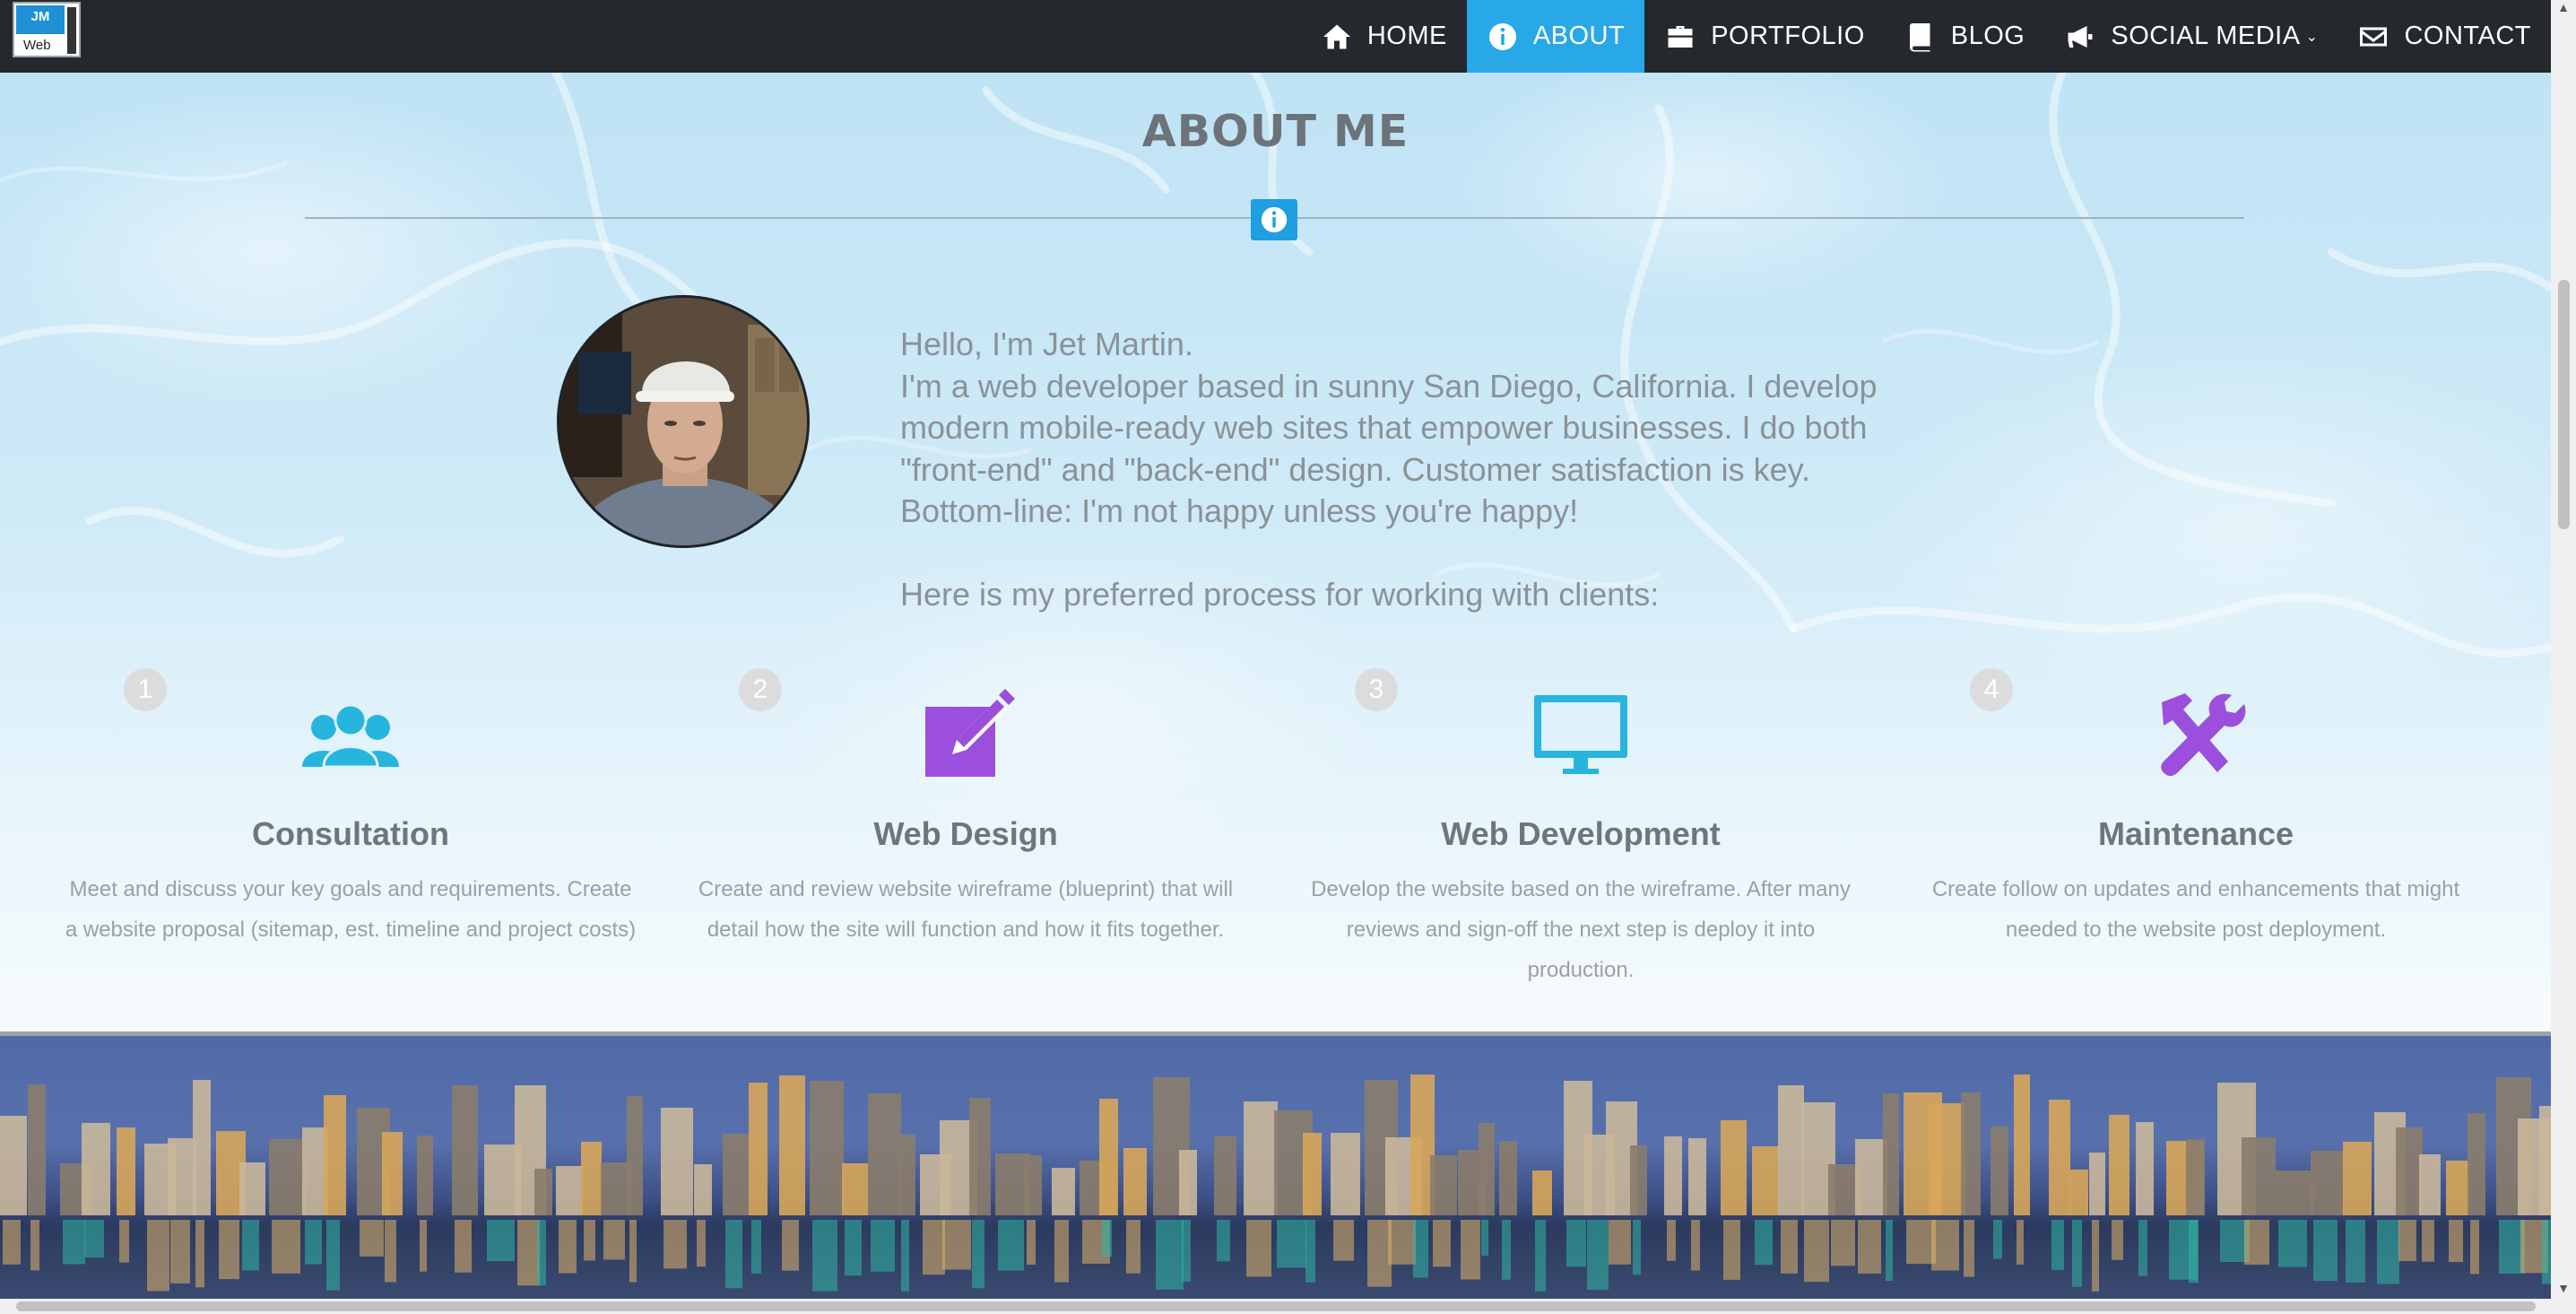  I want to click on nav-label-contact: CONTACT, so click(2467, 36).